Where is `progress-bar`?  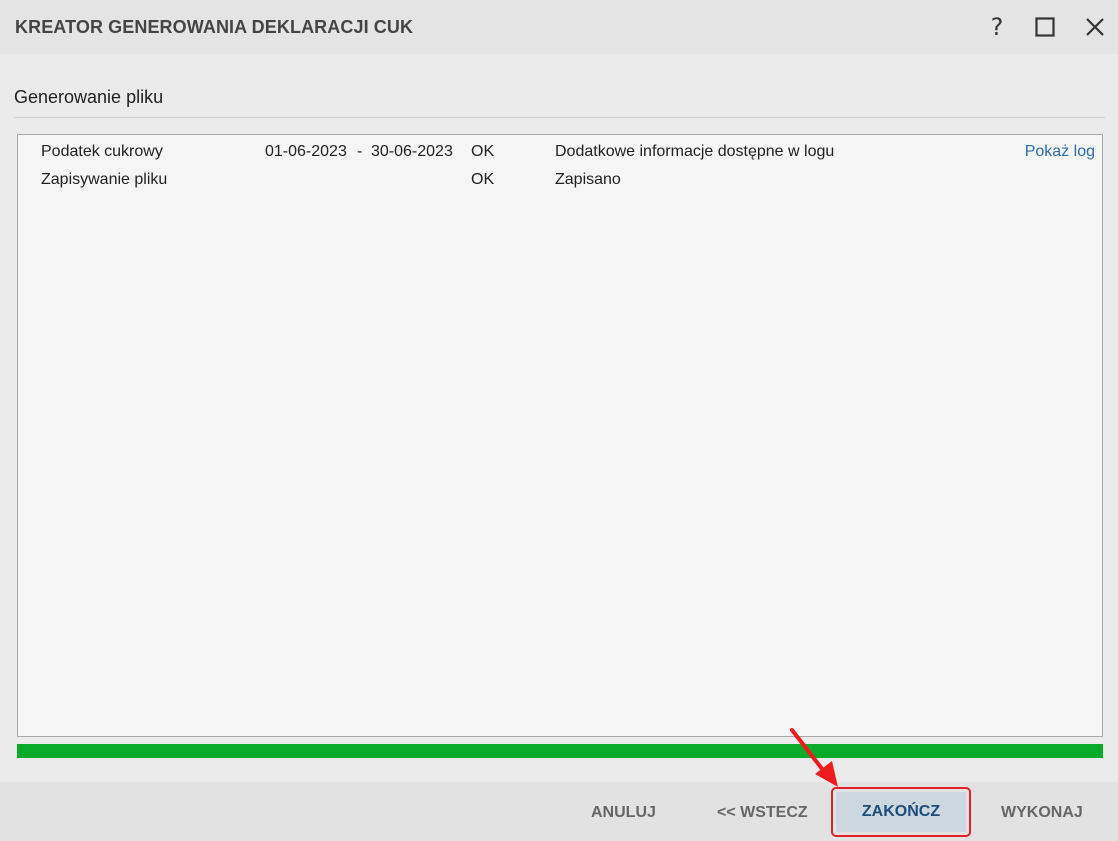
progress-bar is located at coordinates (560, 751).